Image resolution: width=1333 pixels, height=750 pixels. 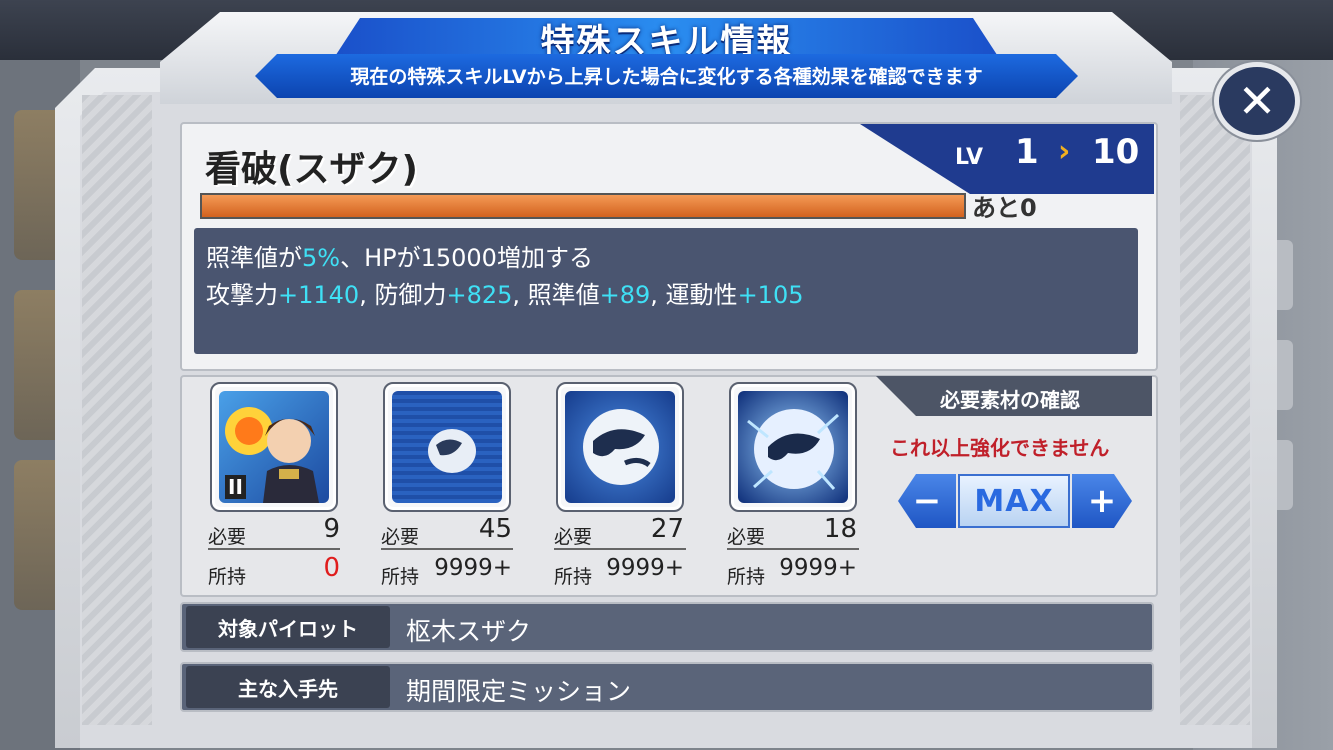 What do you see at coordinates (331, 568) in the screenshot?
I see `owned-value: 0` at bounding box center [331, 568].